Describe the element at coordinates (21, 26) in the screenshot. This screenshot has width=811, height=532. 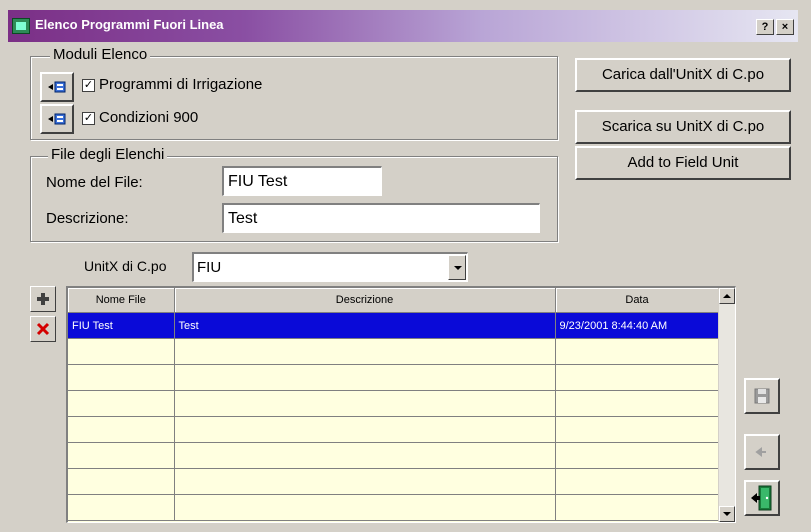
I see `app-icon` at that location.